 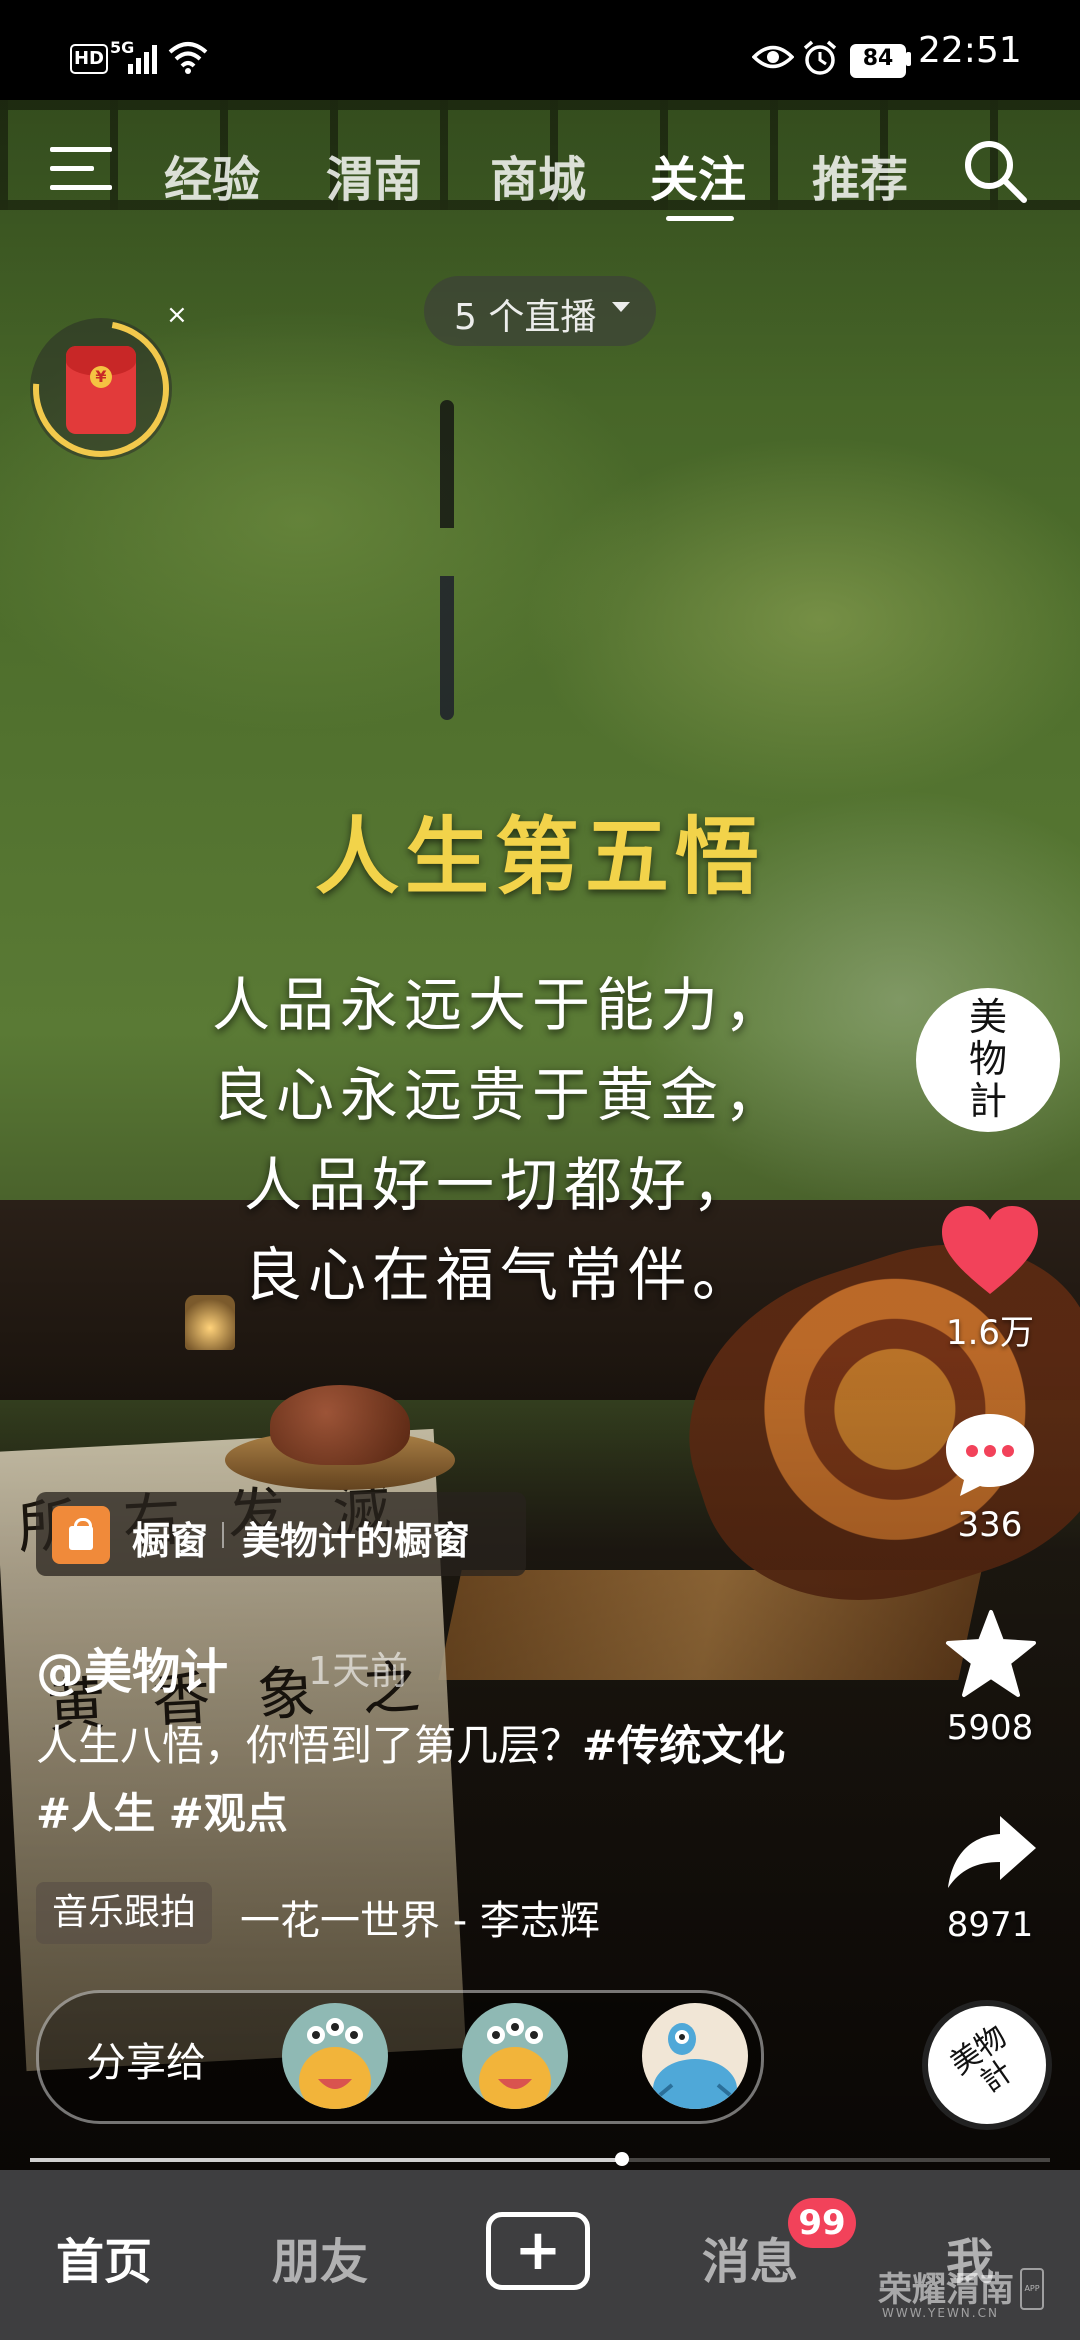 I want to click on red-packet-widget: ¥, so click(x=101, y=389).